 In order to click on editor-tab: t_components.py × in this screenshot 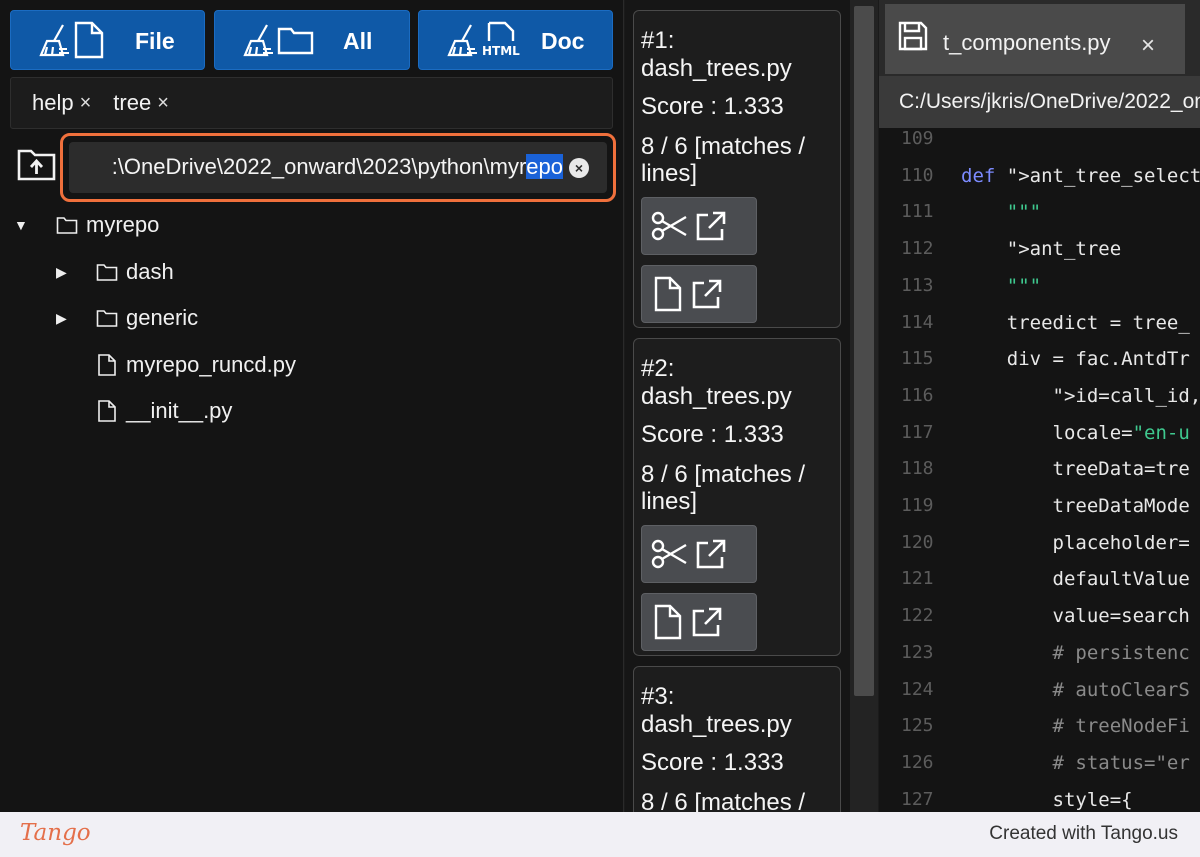, I will do `click(1035, 39)`.